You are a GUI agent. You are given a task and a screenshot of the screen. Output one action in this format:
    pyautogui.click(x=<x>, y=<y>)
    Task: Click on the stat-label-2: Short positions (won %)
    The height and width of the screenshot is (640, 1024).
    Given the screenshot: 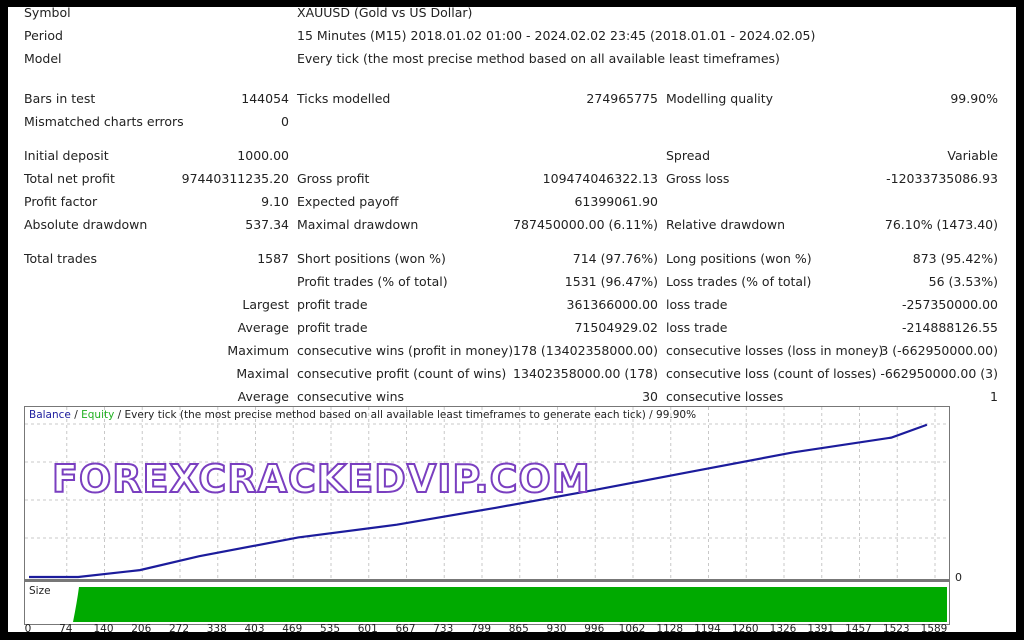 What is the action you would take?
    pyautogui.click(x=371, y=258)
    